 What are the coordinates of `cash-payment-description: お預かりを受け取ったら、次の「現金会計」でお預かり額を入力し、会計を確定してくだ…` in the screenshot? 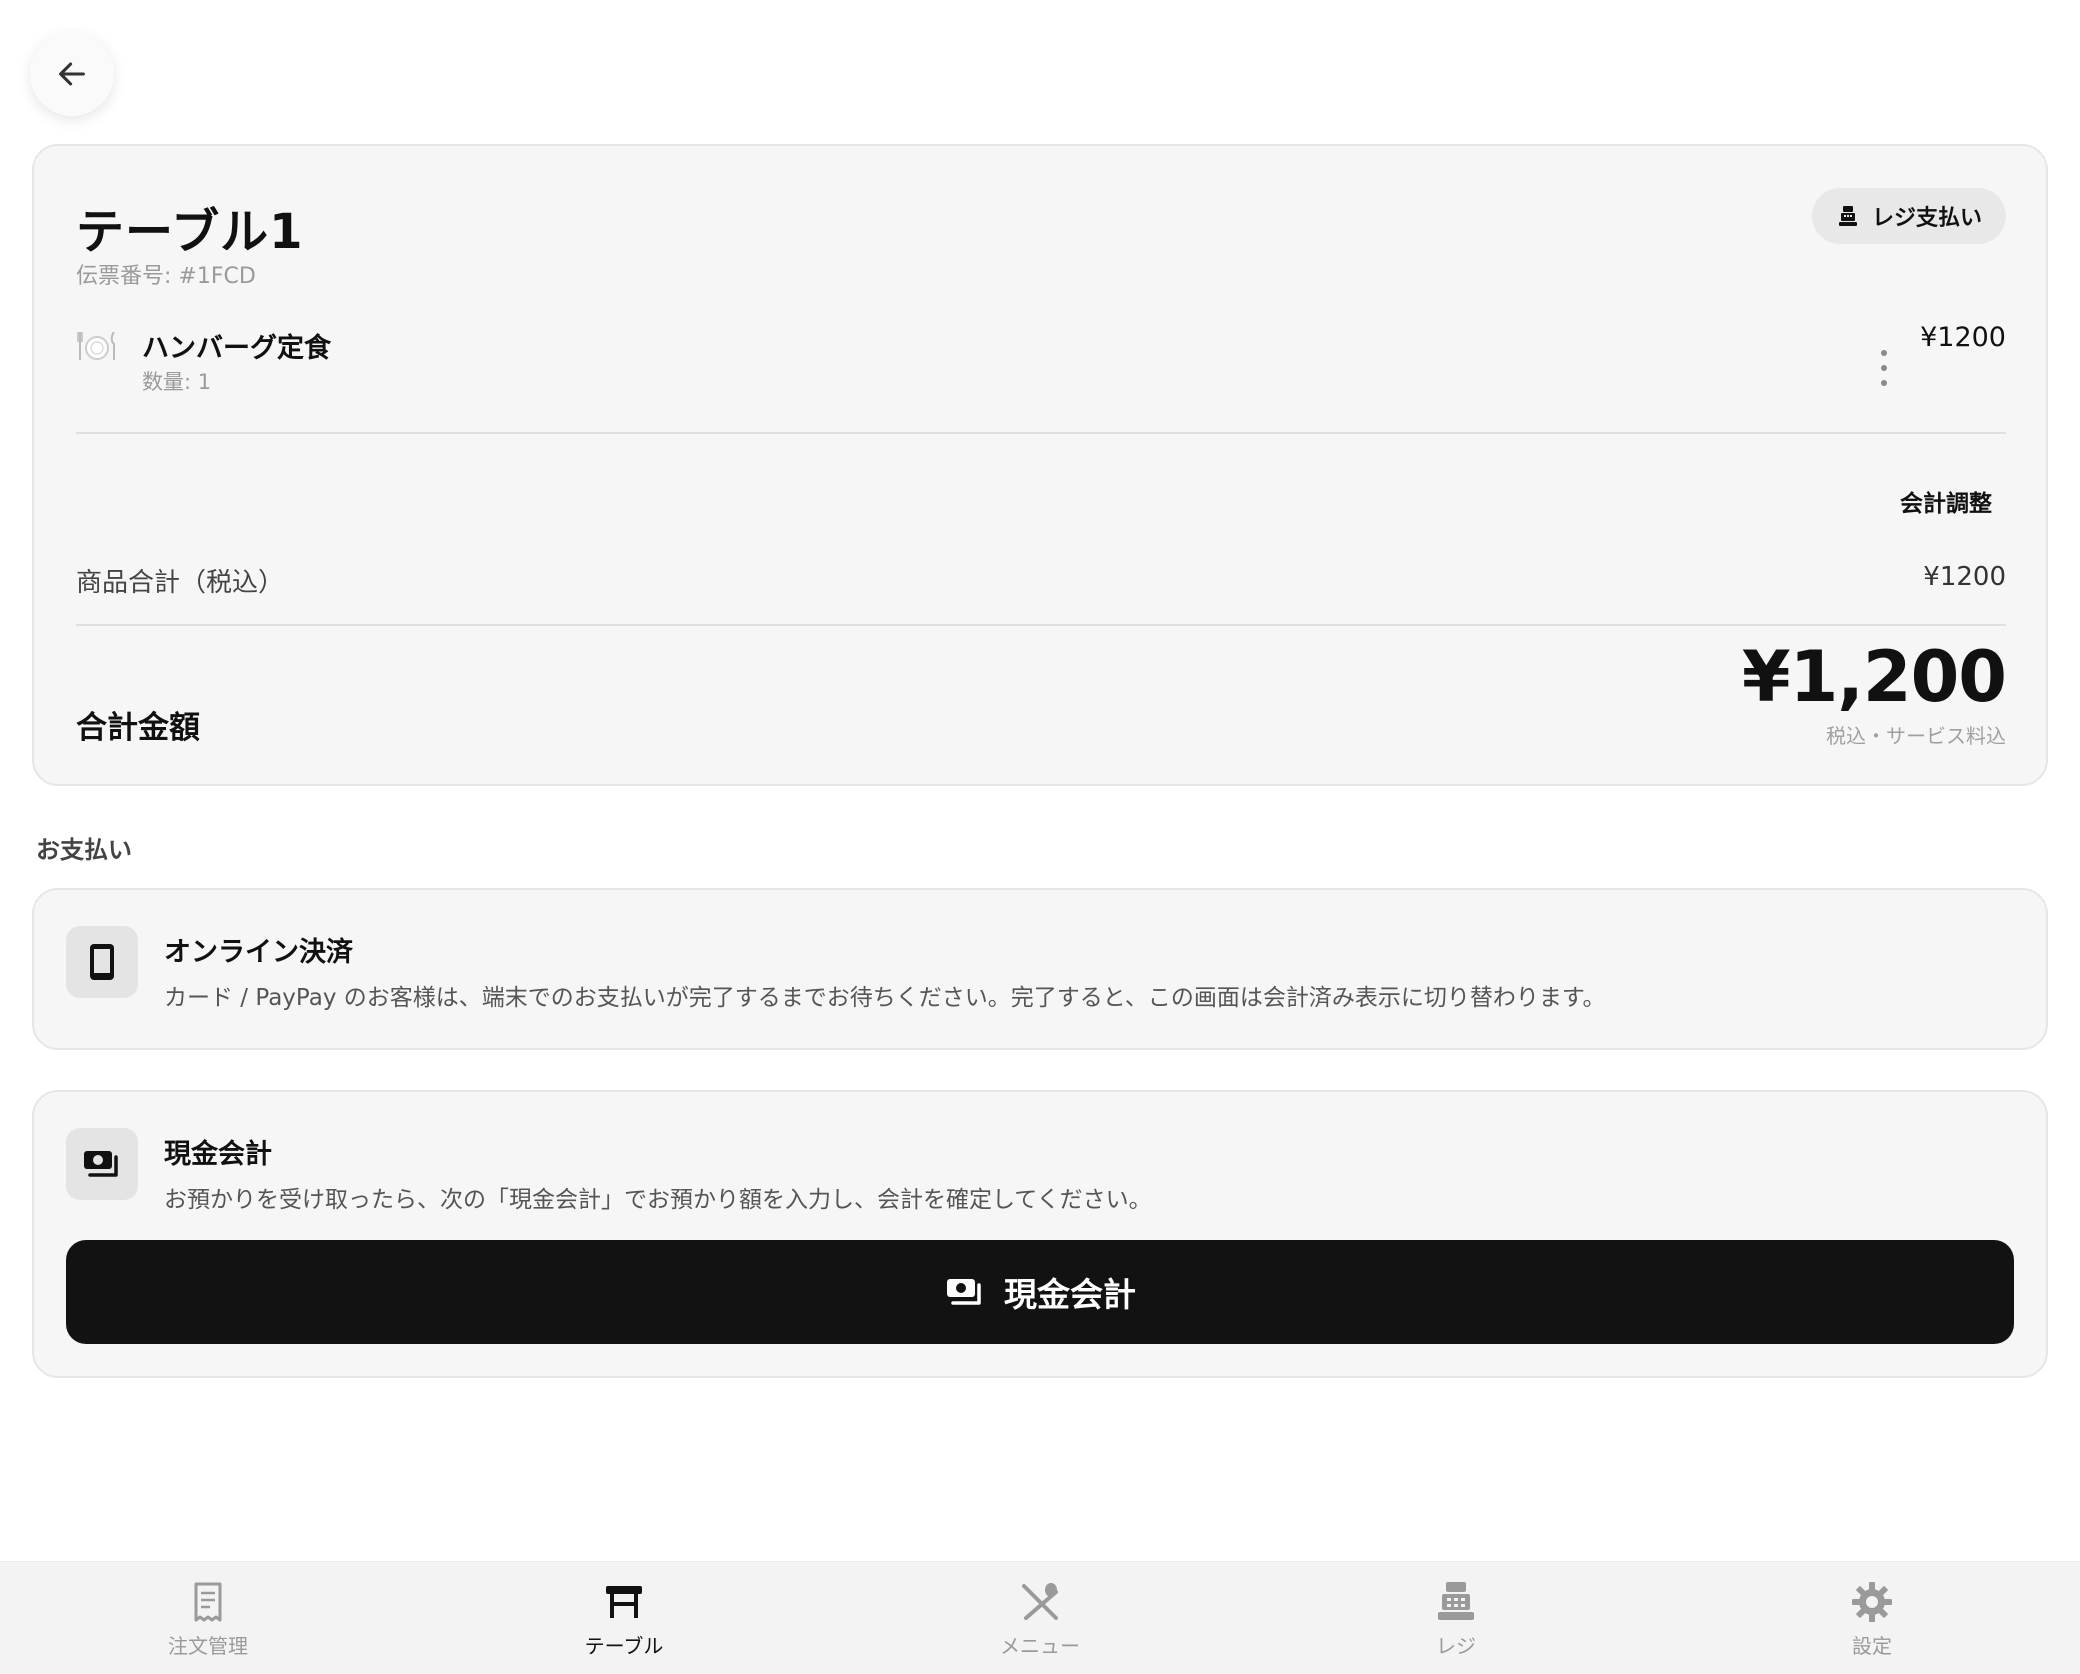 It's located at (658, 1200).